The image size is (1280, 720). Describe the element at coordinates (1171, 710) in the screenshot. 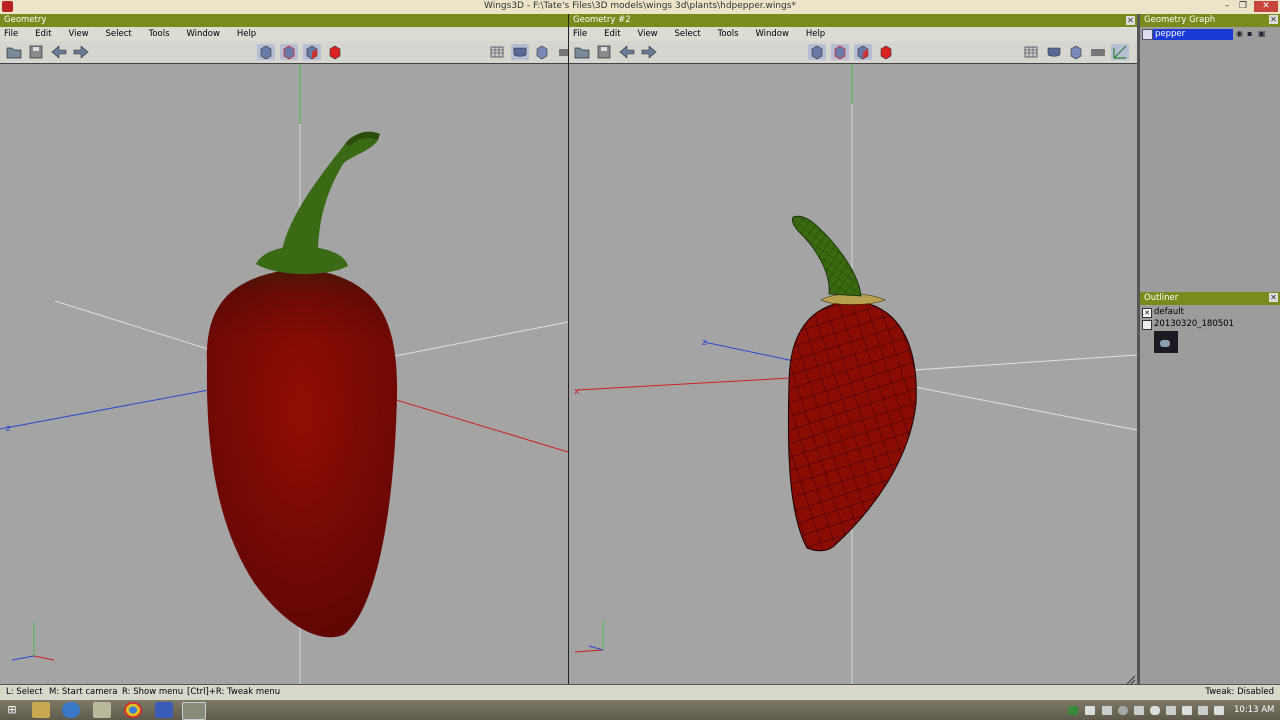

I see `tray-action-center-icon` at that location.